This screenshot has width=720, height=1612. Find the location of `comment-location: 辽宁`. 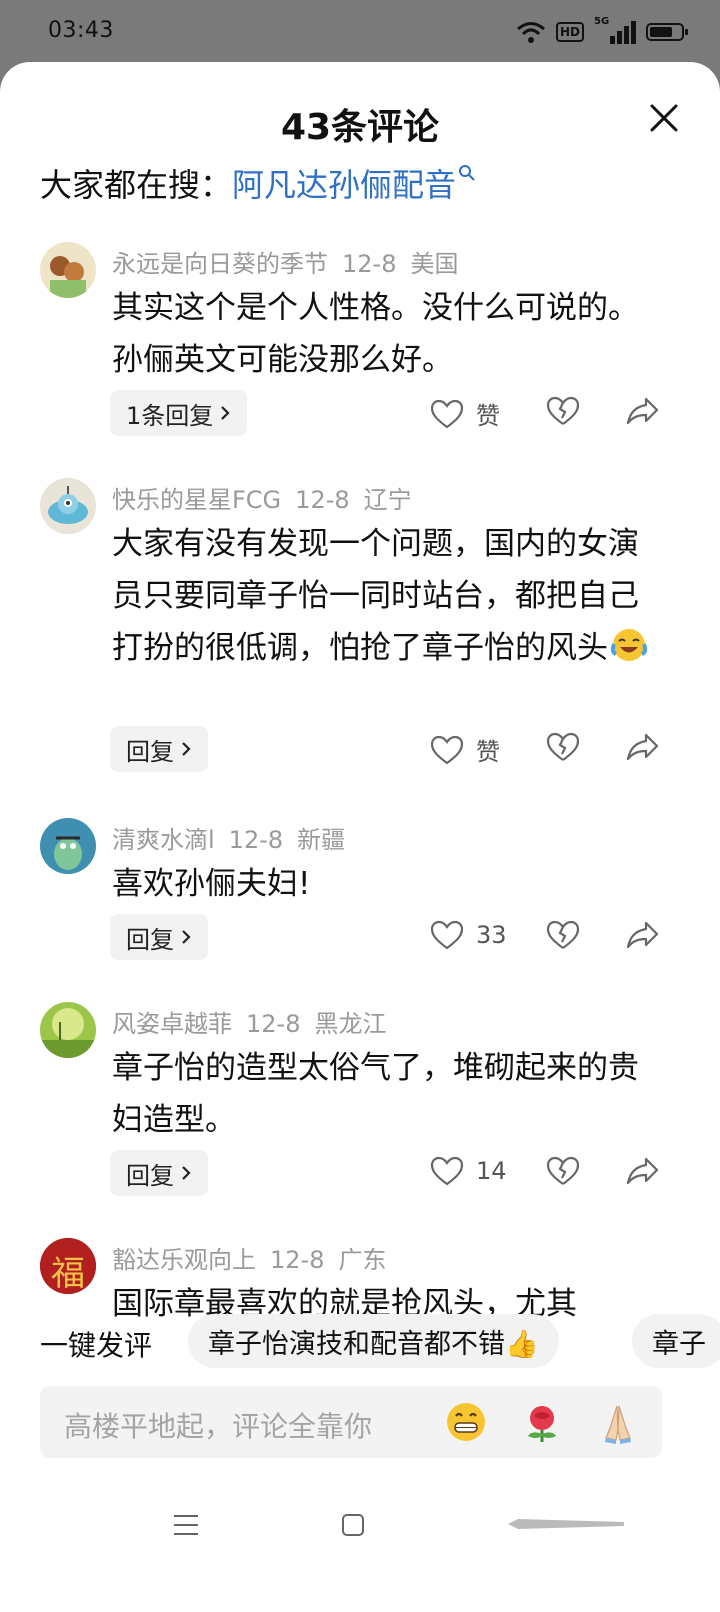

comment-location: 辽宁 is located at coordinates (387, 500).